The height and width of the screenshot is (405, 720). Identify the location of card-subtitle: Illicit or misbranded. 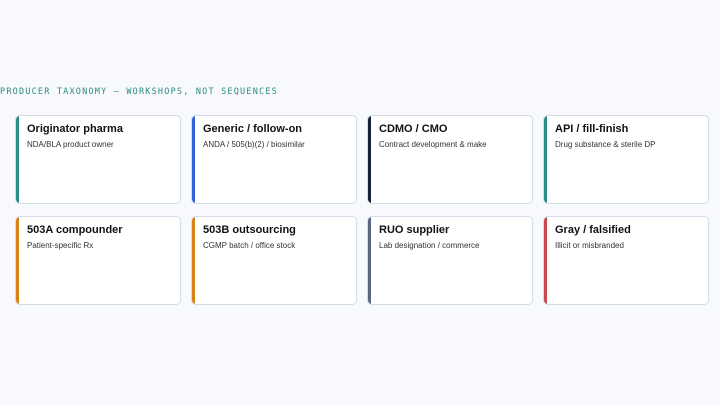
(589, 245).